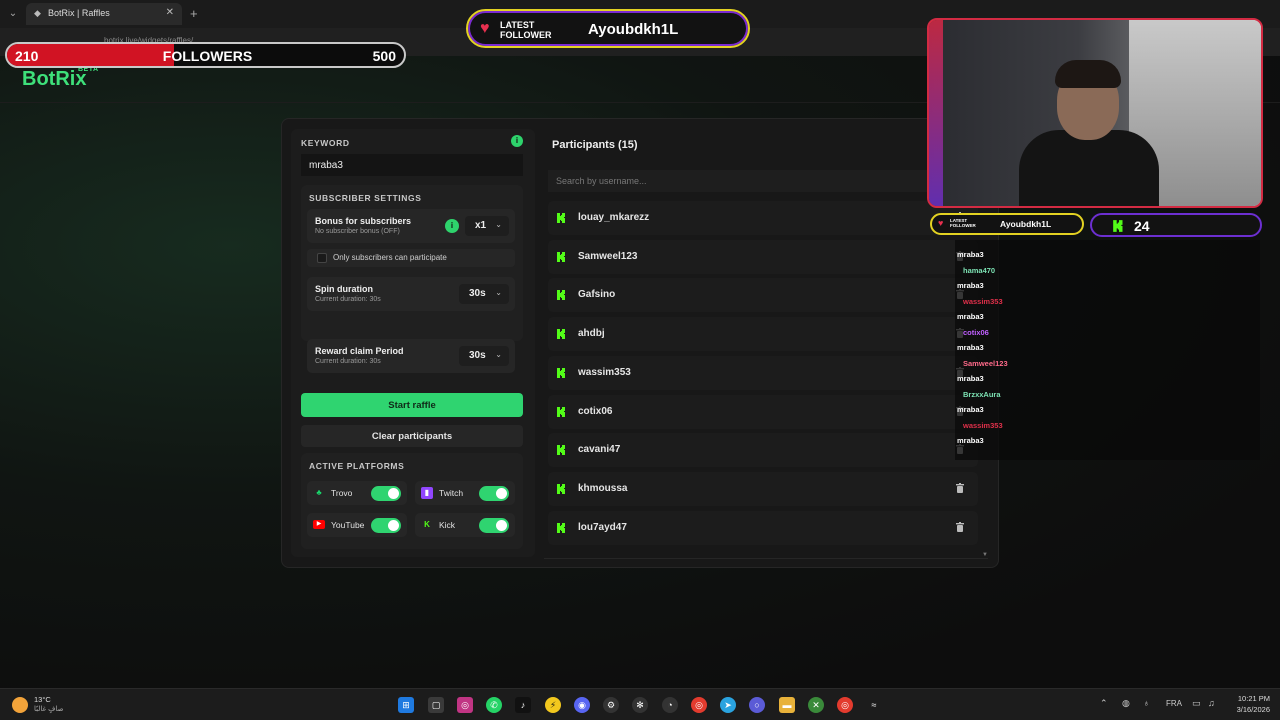  Describe the element at coordinates (1196, 703) in the screenshot. I see `display-tray-icon: ▭` at that location.